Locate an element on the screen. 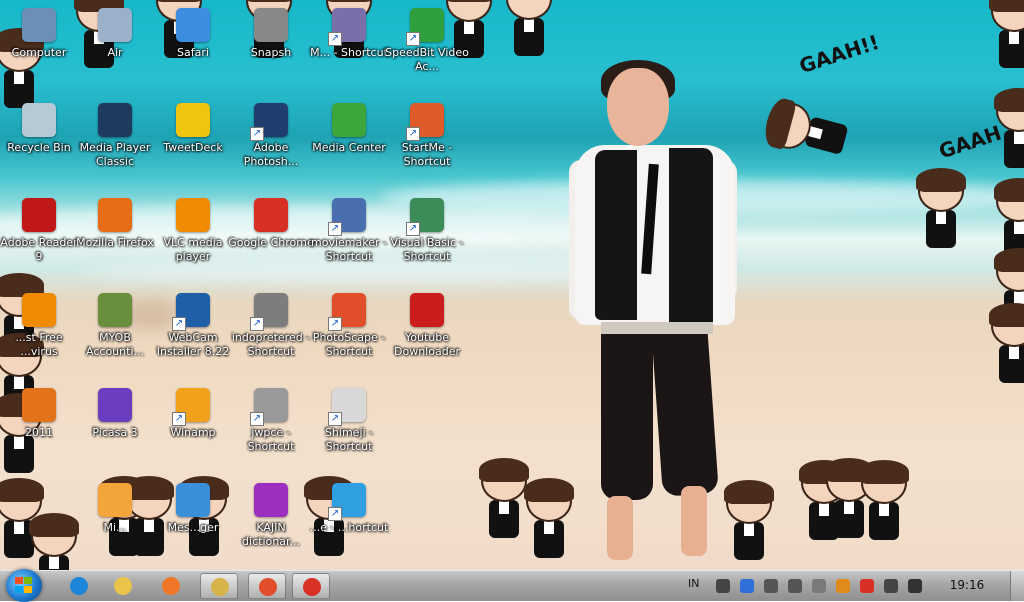 This screenshot has height=602, width=1024. desktop-icon: VLC media player is located at coordinates (193, 231).